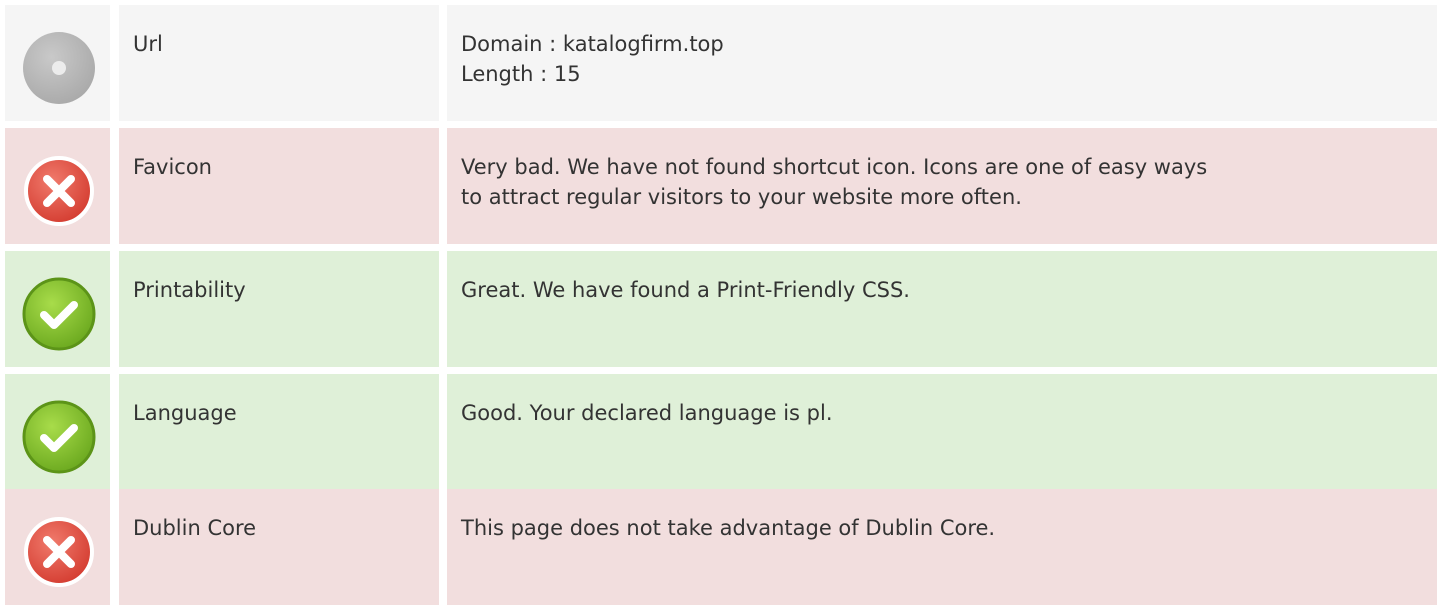 This screenshot has height=605, width=1443. I want to click on row-label-cell: Favicon, so click(279, 186).